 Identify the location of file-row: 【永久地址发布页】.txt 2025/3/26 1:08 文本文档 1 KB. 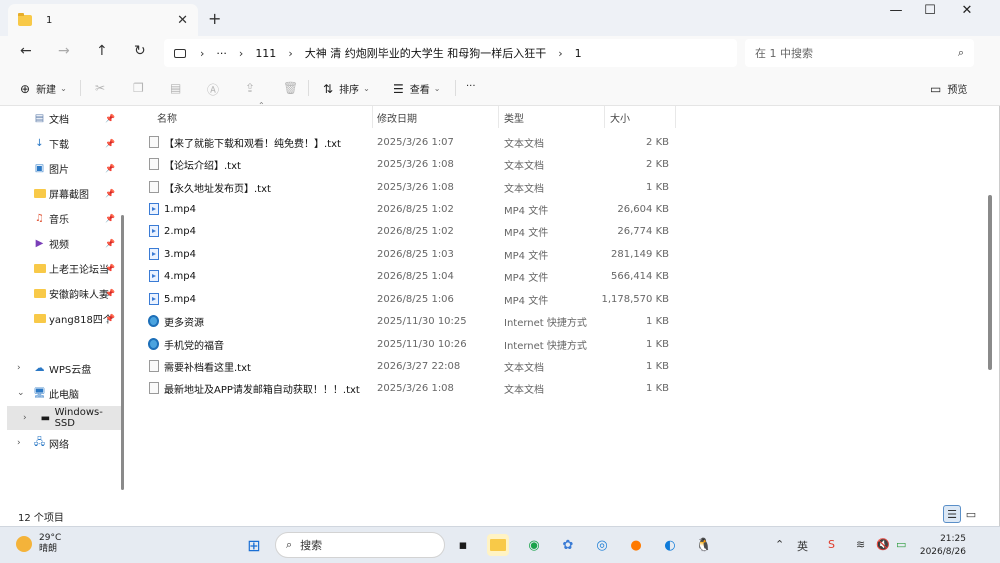
(411, 187).